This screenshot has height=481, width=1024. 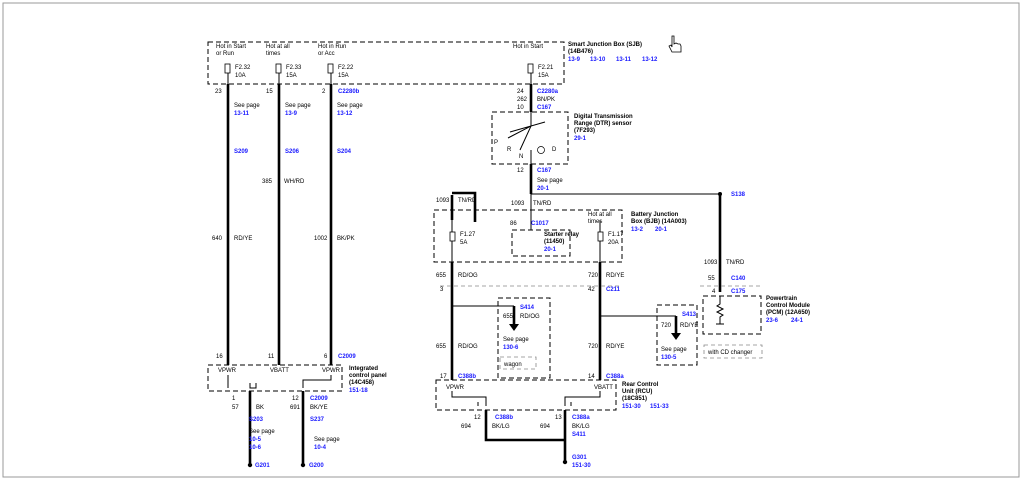 What do you see at coordinates (303, 465) in the screenshot?
I see `ground-g200-icon` at bounding box center [303, 465].